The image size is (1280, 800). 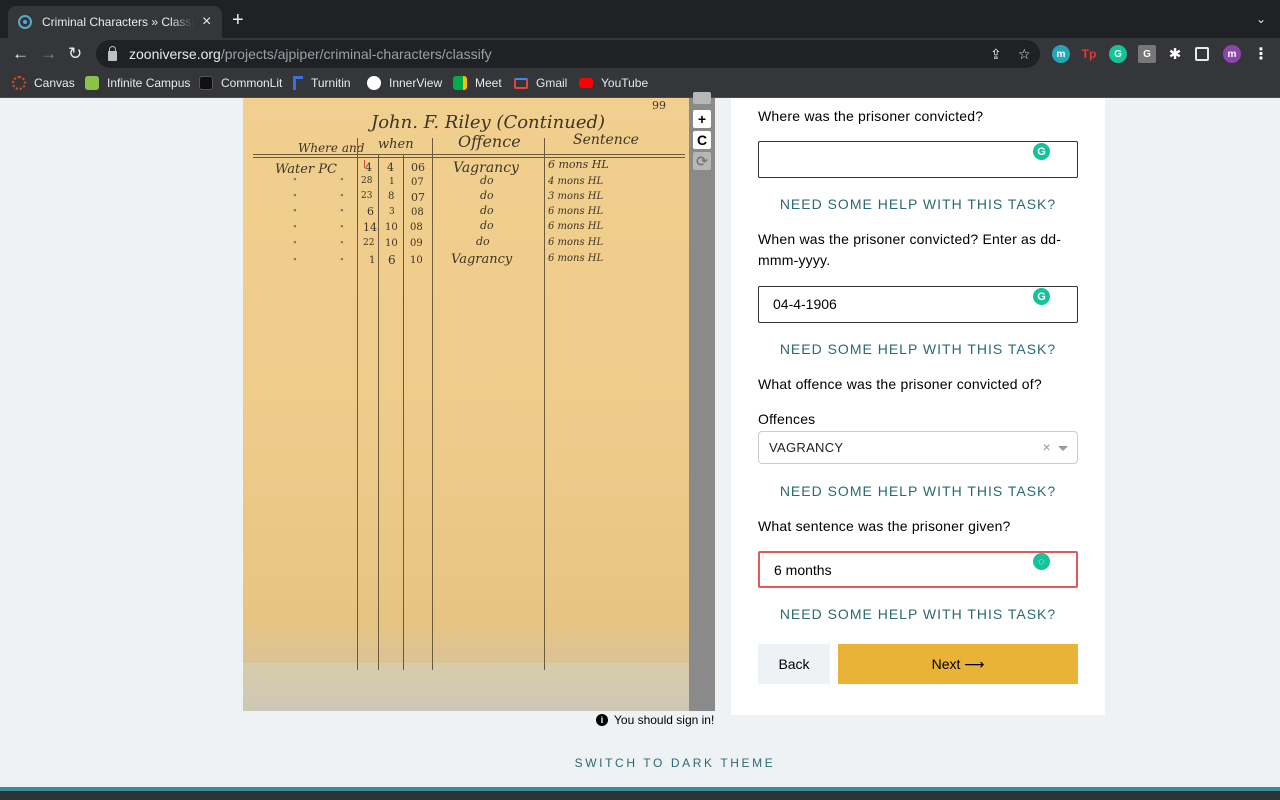 I want to click on bookmark-youtube: YouTube, so click(x=613, y=83).